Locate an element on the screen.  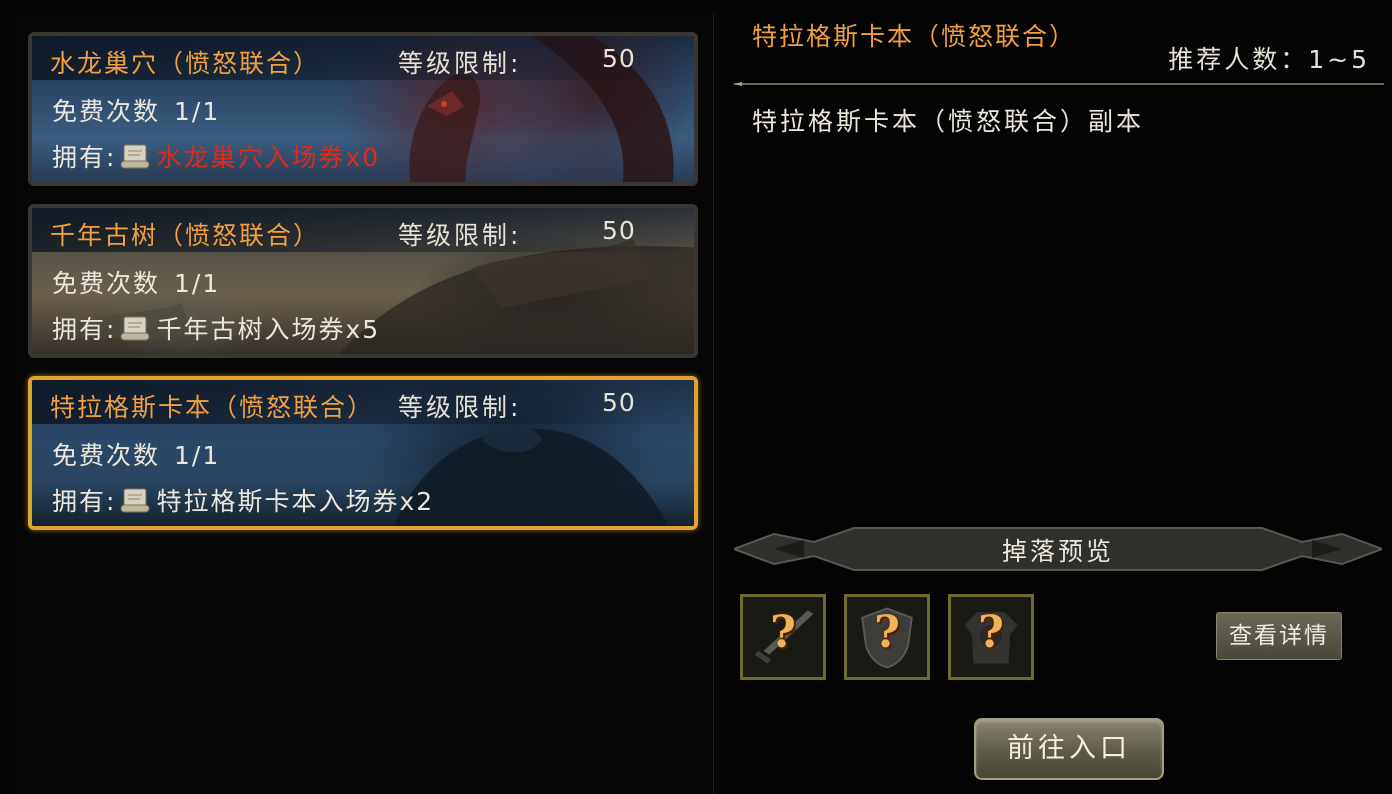
recommended-players: 推荐人数：1~5 is located at coordinates (1269, 59).